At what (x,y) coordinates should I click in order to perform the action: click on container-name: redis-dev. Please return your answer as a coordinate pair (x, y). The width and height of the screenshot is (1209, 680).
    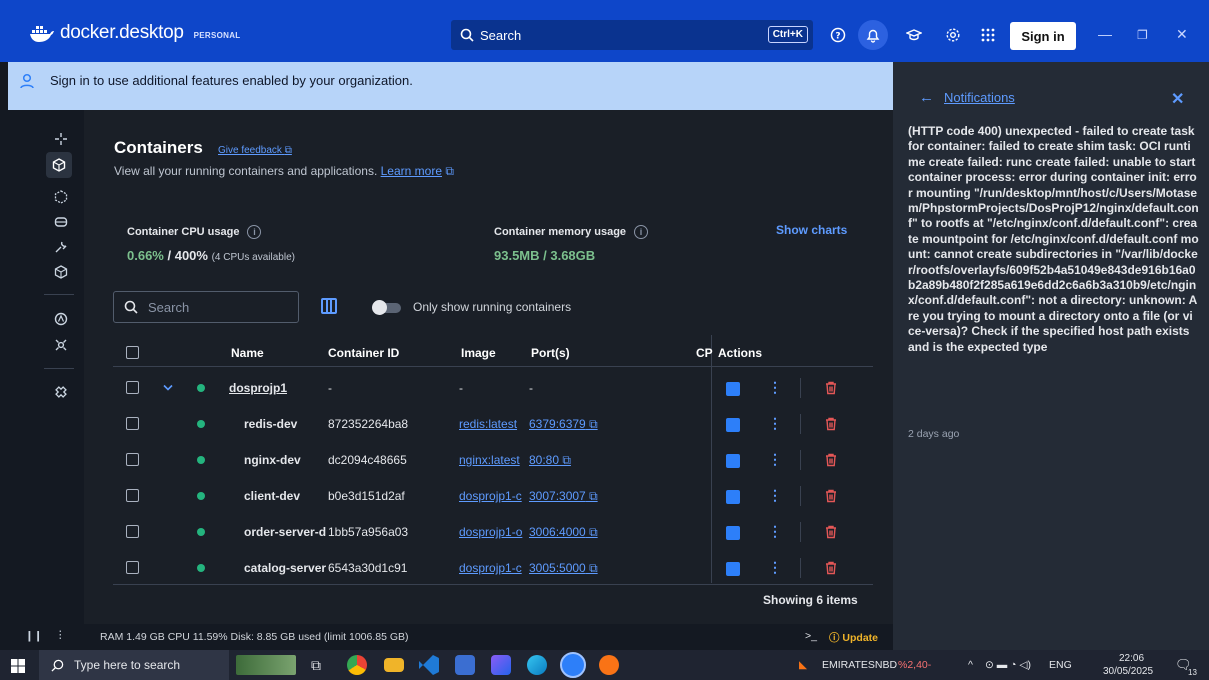
    Looking at the image, I should click on (284, 424).